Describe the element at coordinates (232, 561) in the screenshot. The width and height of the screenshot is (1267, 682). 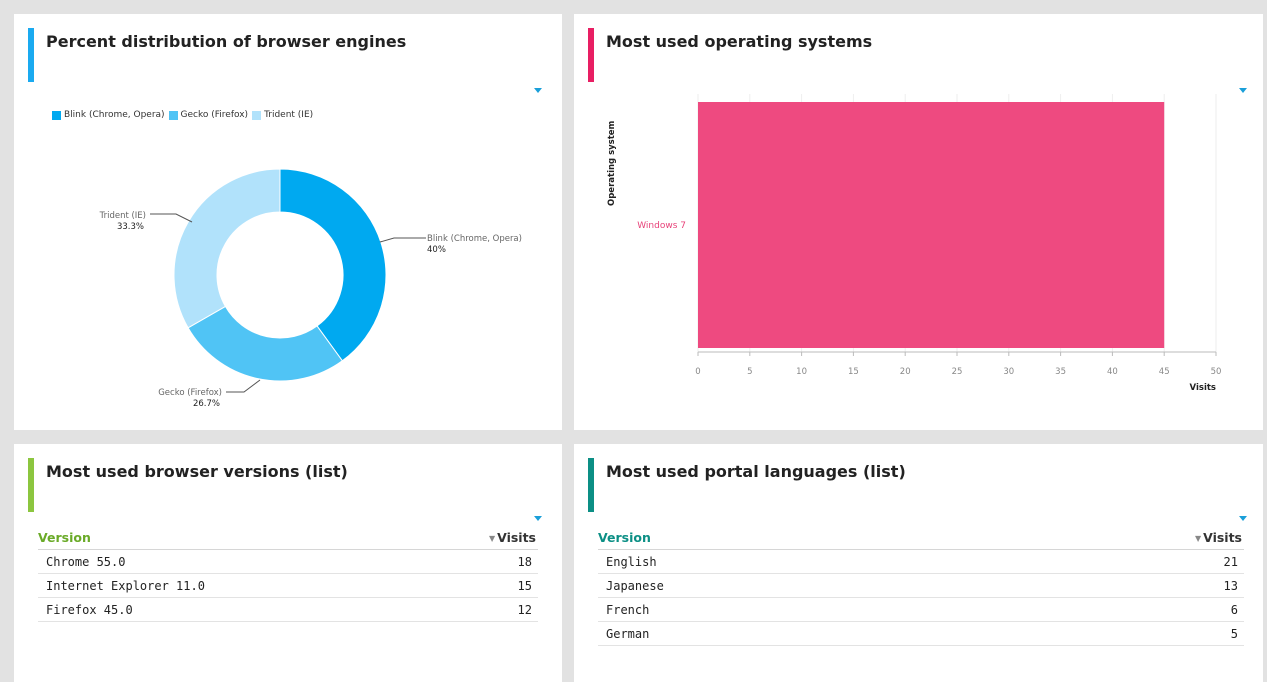
I see `row-name: Chrome 55.0` at that location.